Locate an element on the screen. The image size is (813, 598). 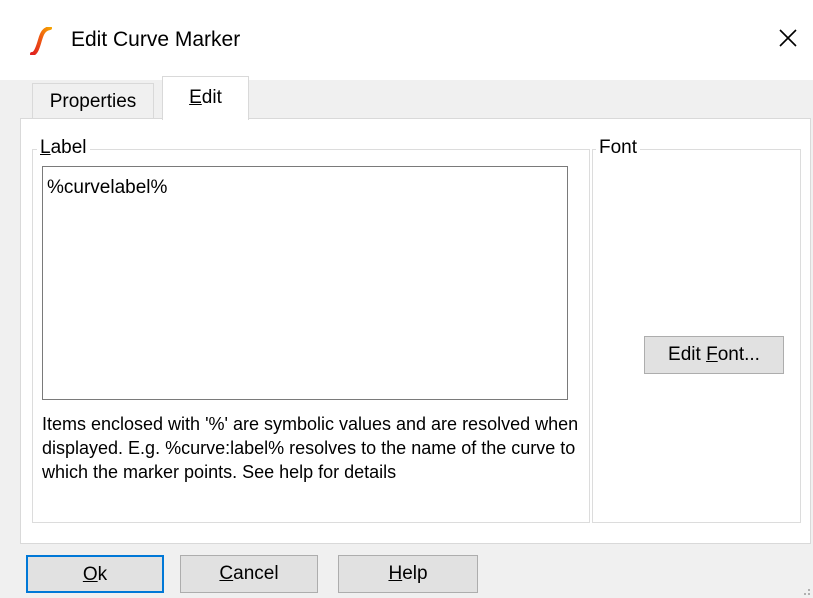
help-rest: elp is located at coordinates (415, 573).